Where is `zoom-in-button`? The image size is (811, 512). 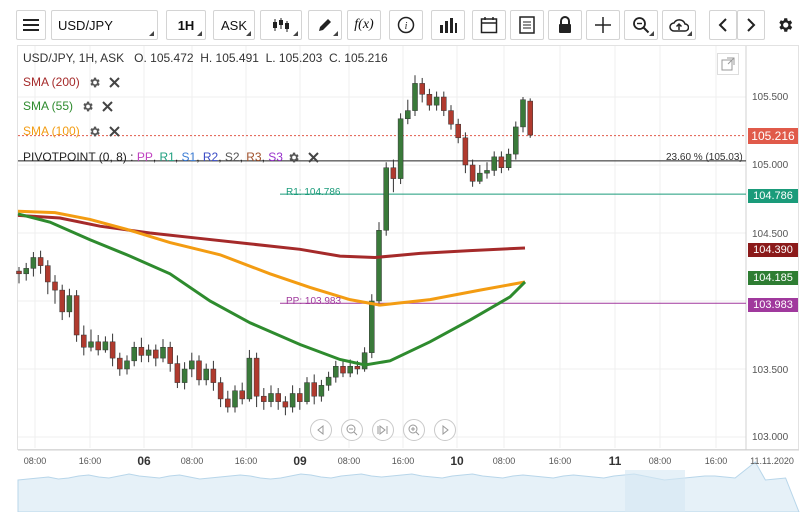 zoom-in-button is located at coordinates (414, 430).